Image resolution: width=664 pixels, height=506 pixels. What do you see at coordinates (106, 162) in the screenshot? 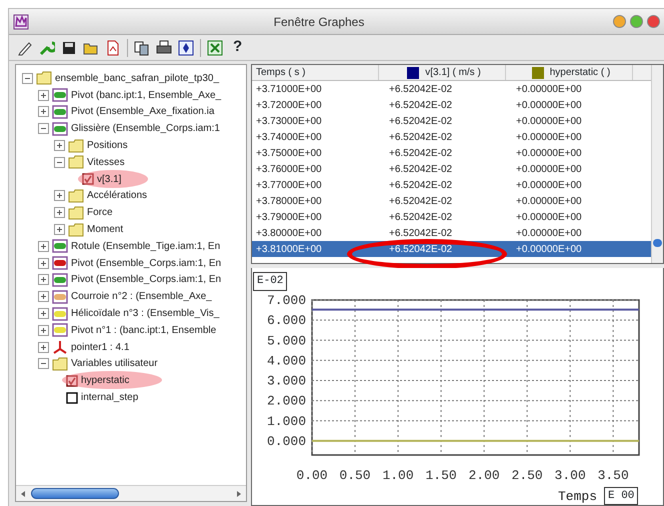
I see `tree-item-label: Vitesses` at bounding box center [106, 162].